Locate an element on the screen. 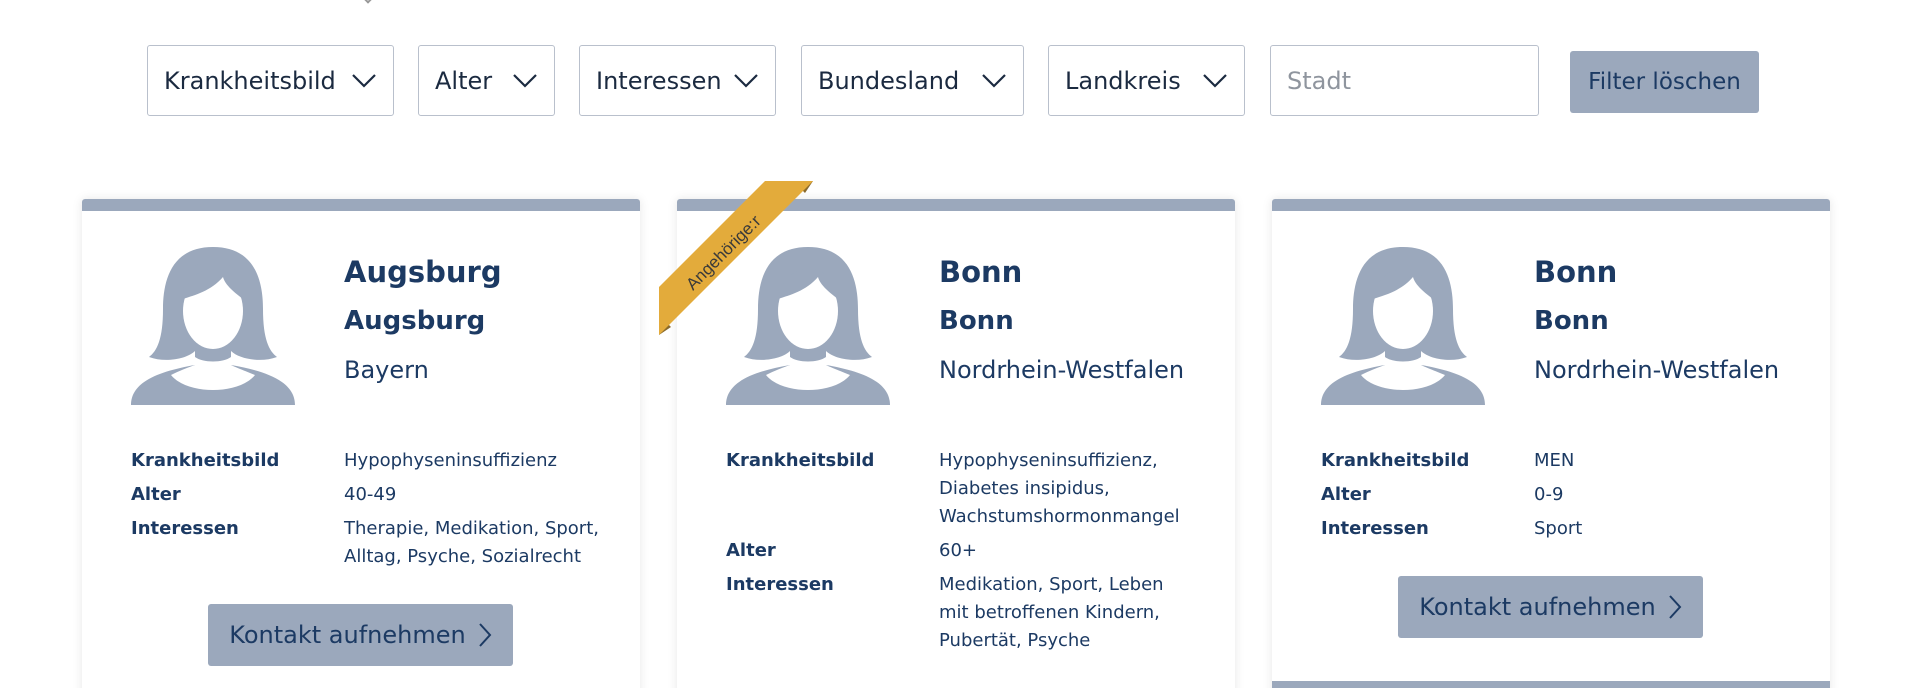 The image size is (1920, 688). detail-value: Sport is located at coordinates (1558, 528).